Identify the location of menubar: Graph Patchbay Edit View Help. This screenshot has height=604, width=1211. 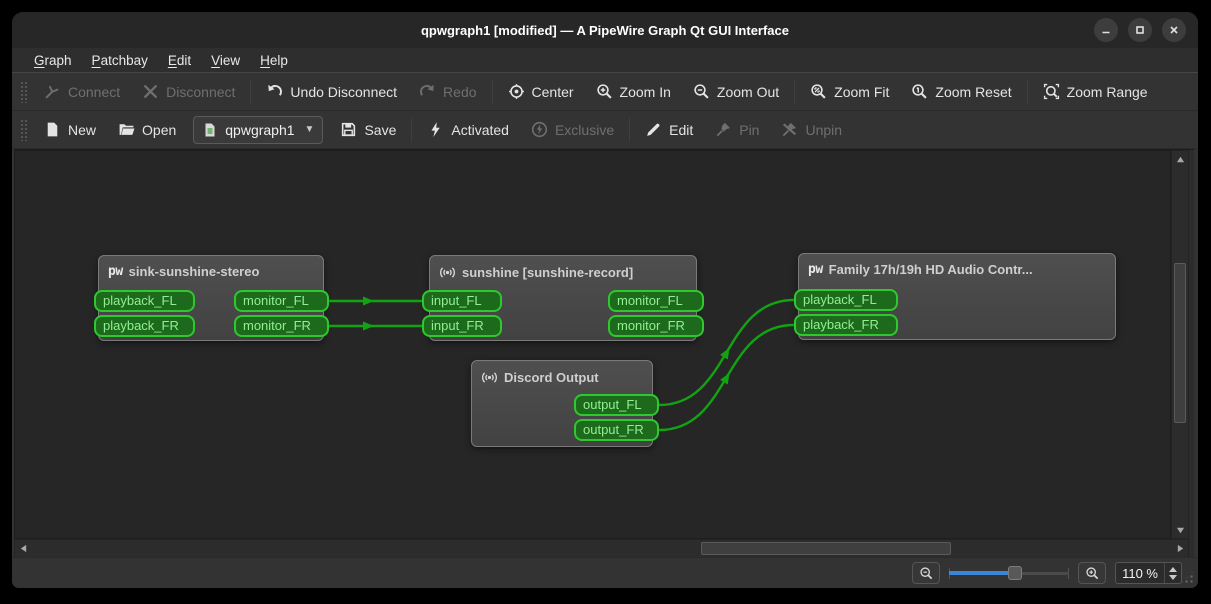
(605, 60).